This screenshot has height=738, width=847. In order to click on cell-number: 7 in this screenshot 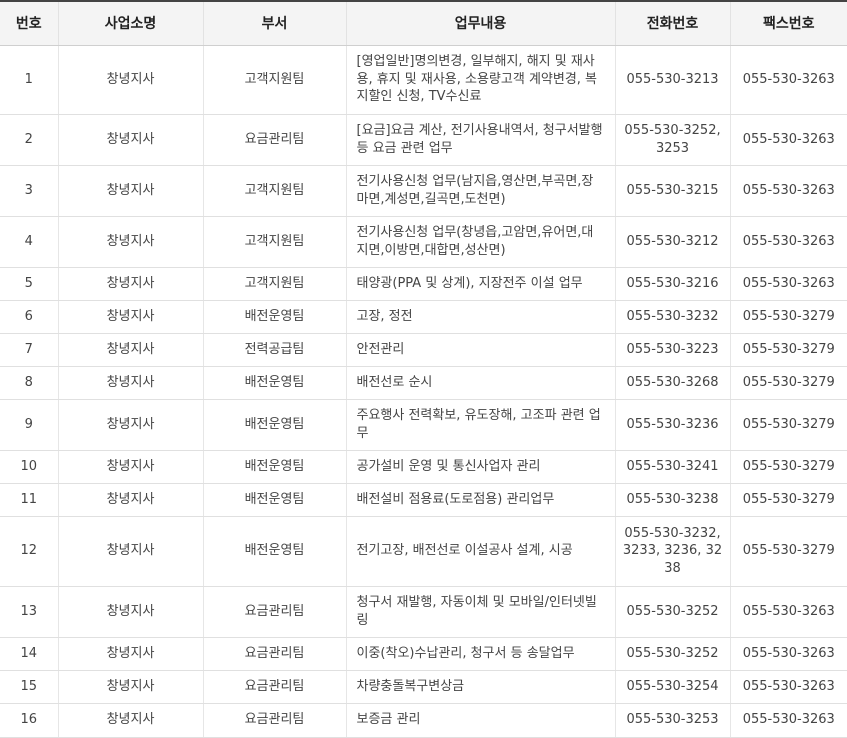, I will do `click(29, 350)`.